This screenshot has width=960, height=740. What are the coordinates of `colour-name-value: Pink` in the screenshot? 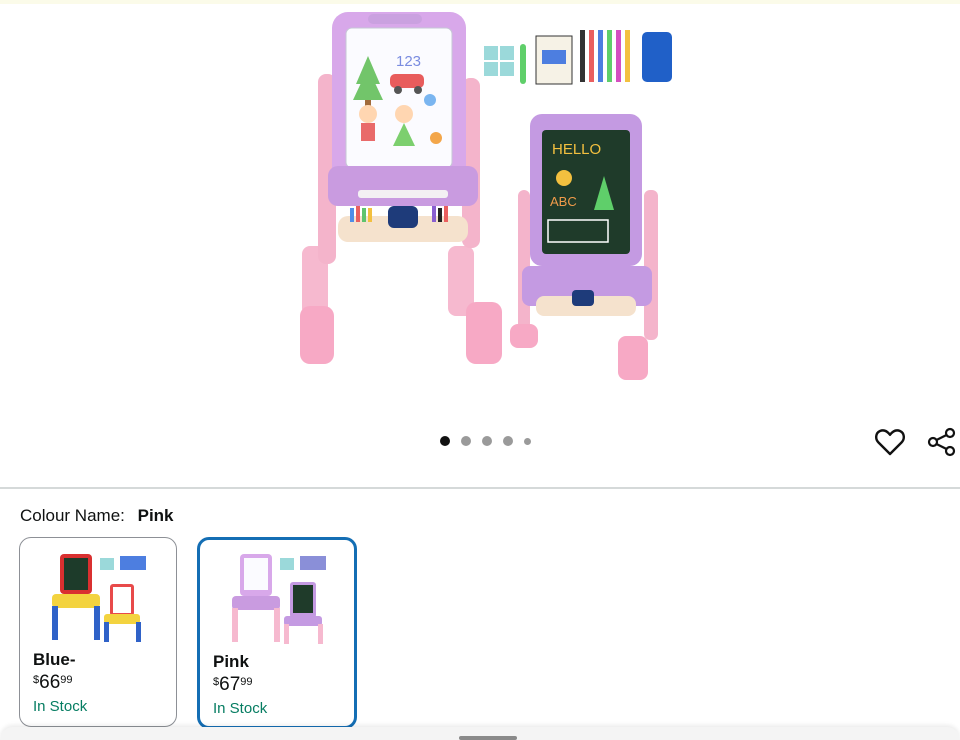 It's located at (155, 515).